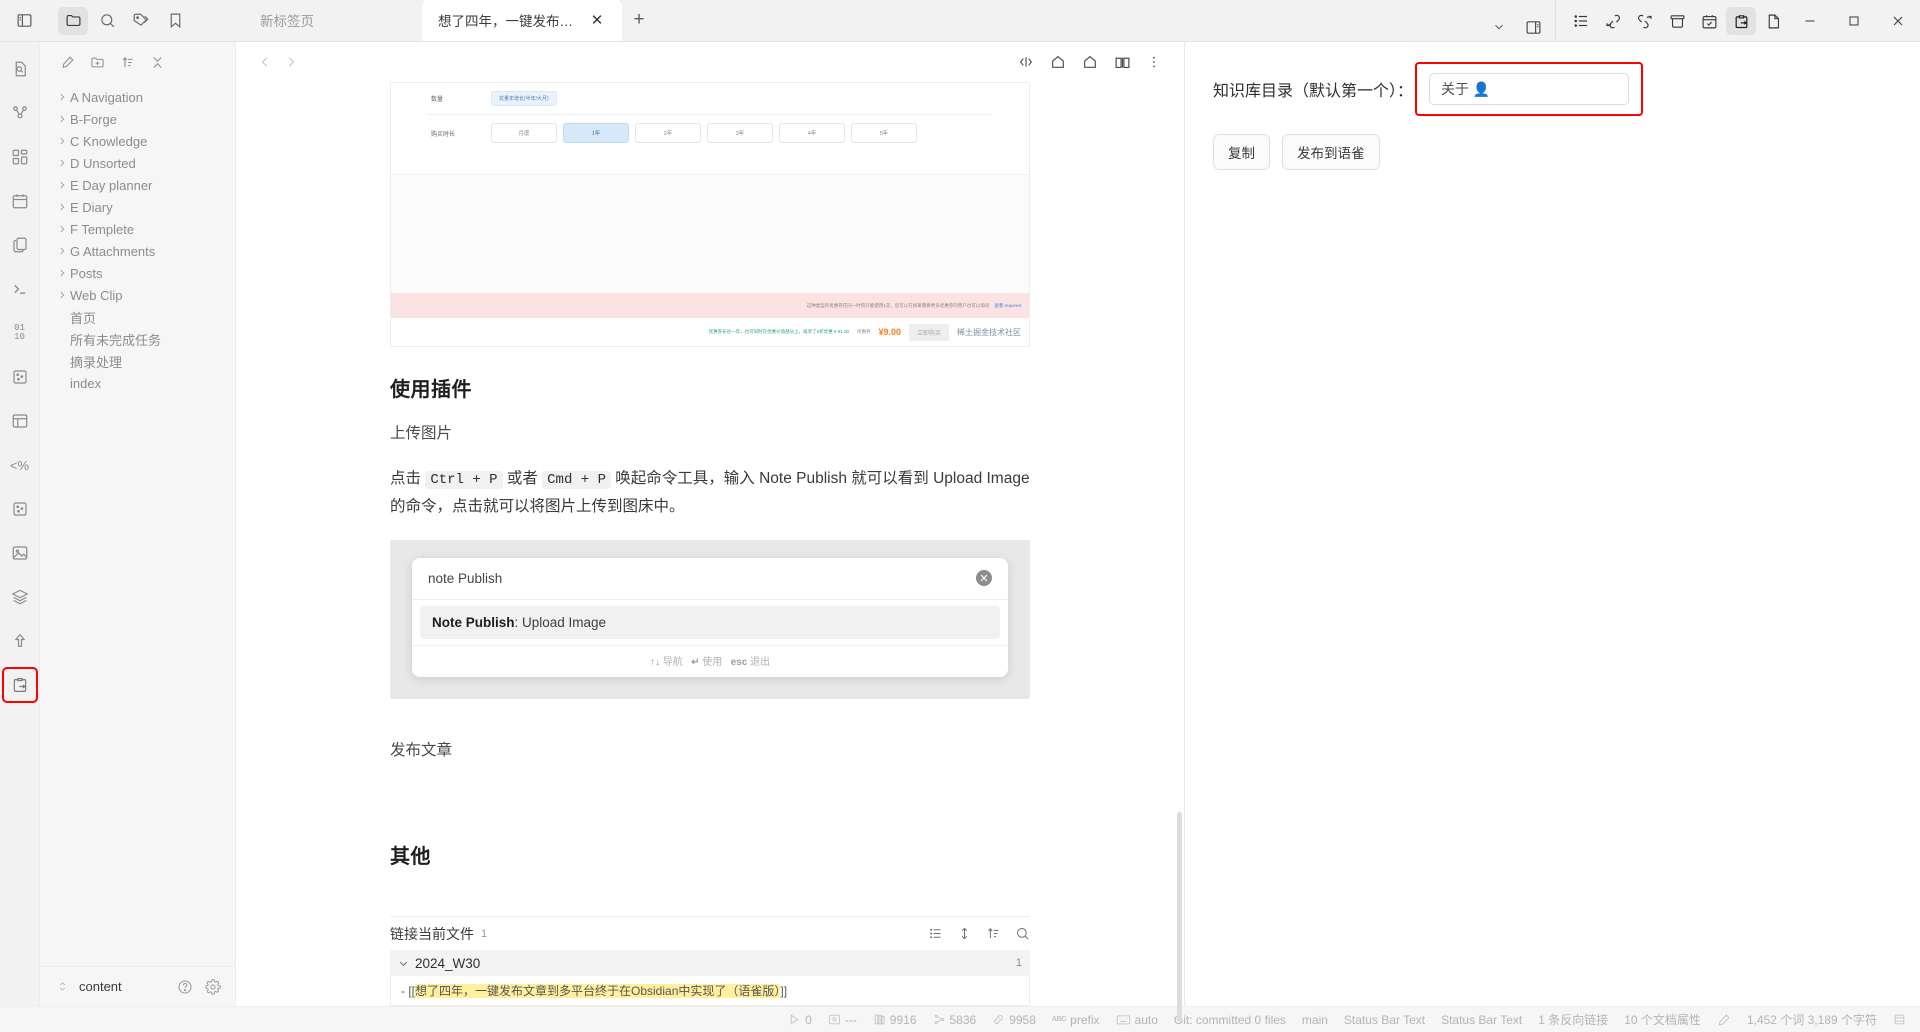  Describe the element at coordinates (1581, 21) in the screenshot. I see `toolbar-list-button` at that location.